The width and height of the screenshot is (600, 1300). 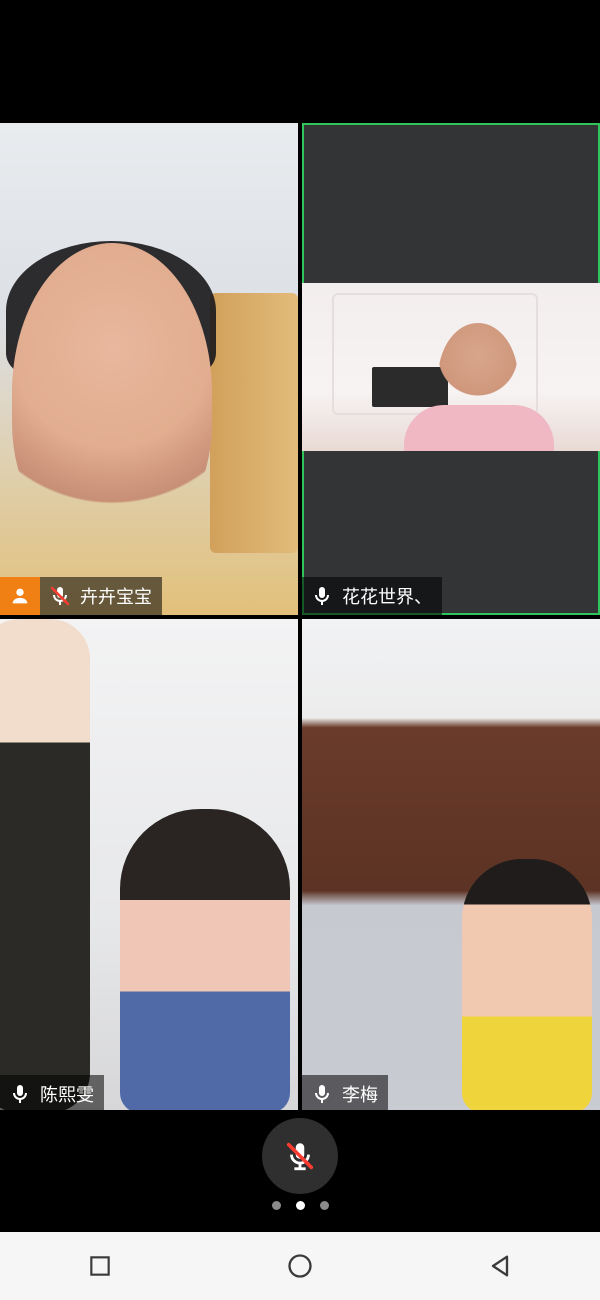 I want to click on triangle-back-icon, so click(x=500, y=1266).